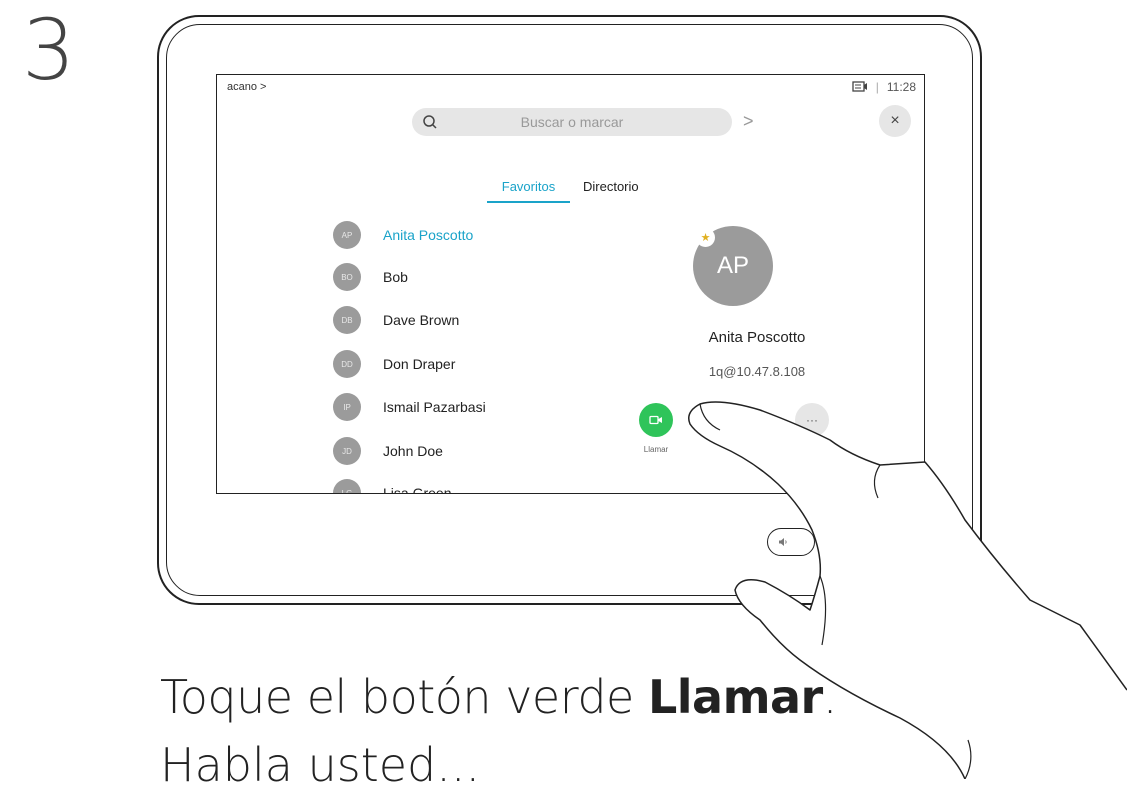  I want to click on instruction-period: ., so click(830, 697).